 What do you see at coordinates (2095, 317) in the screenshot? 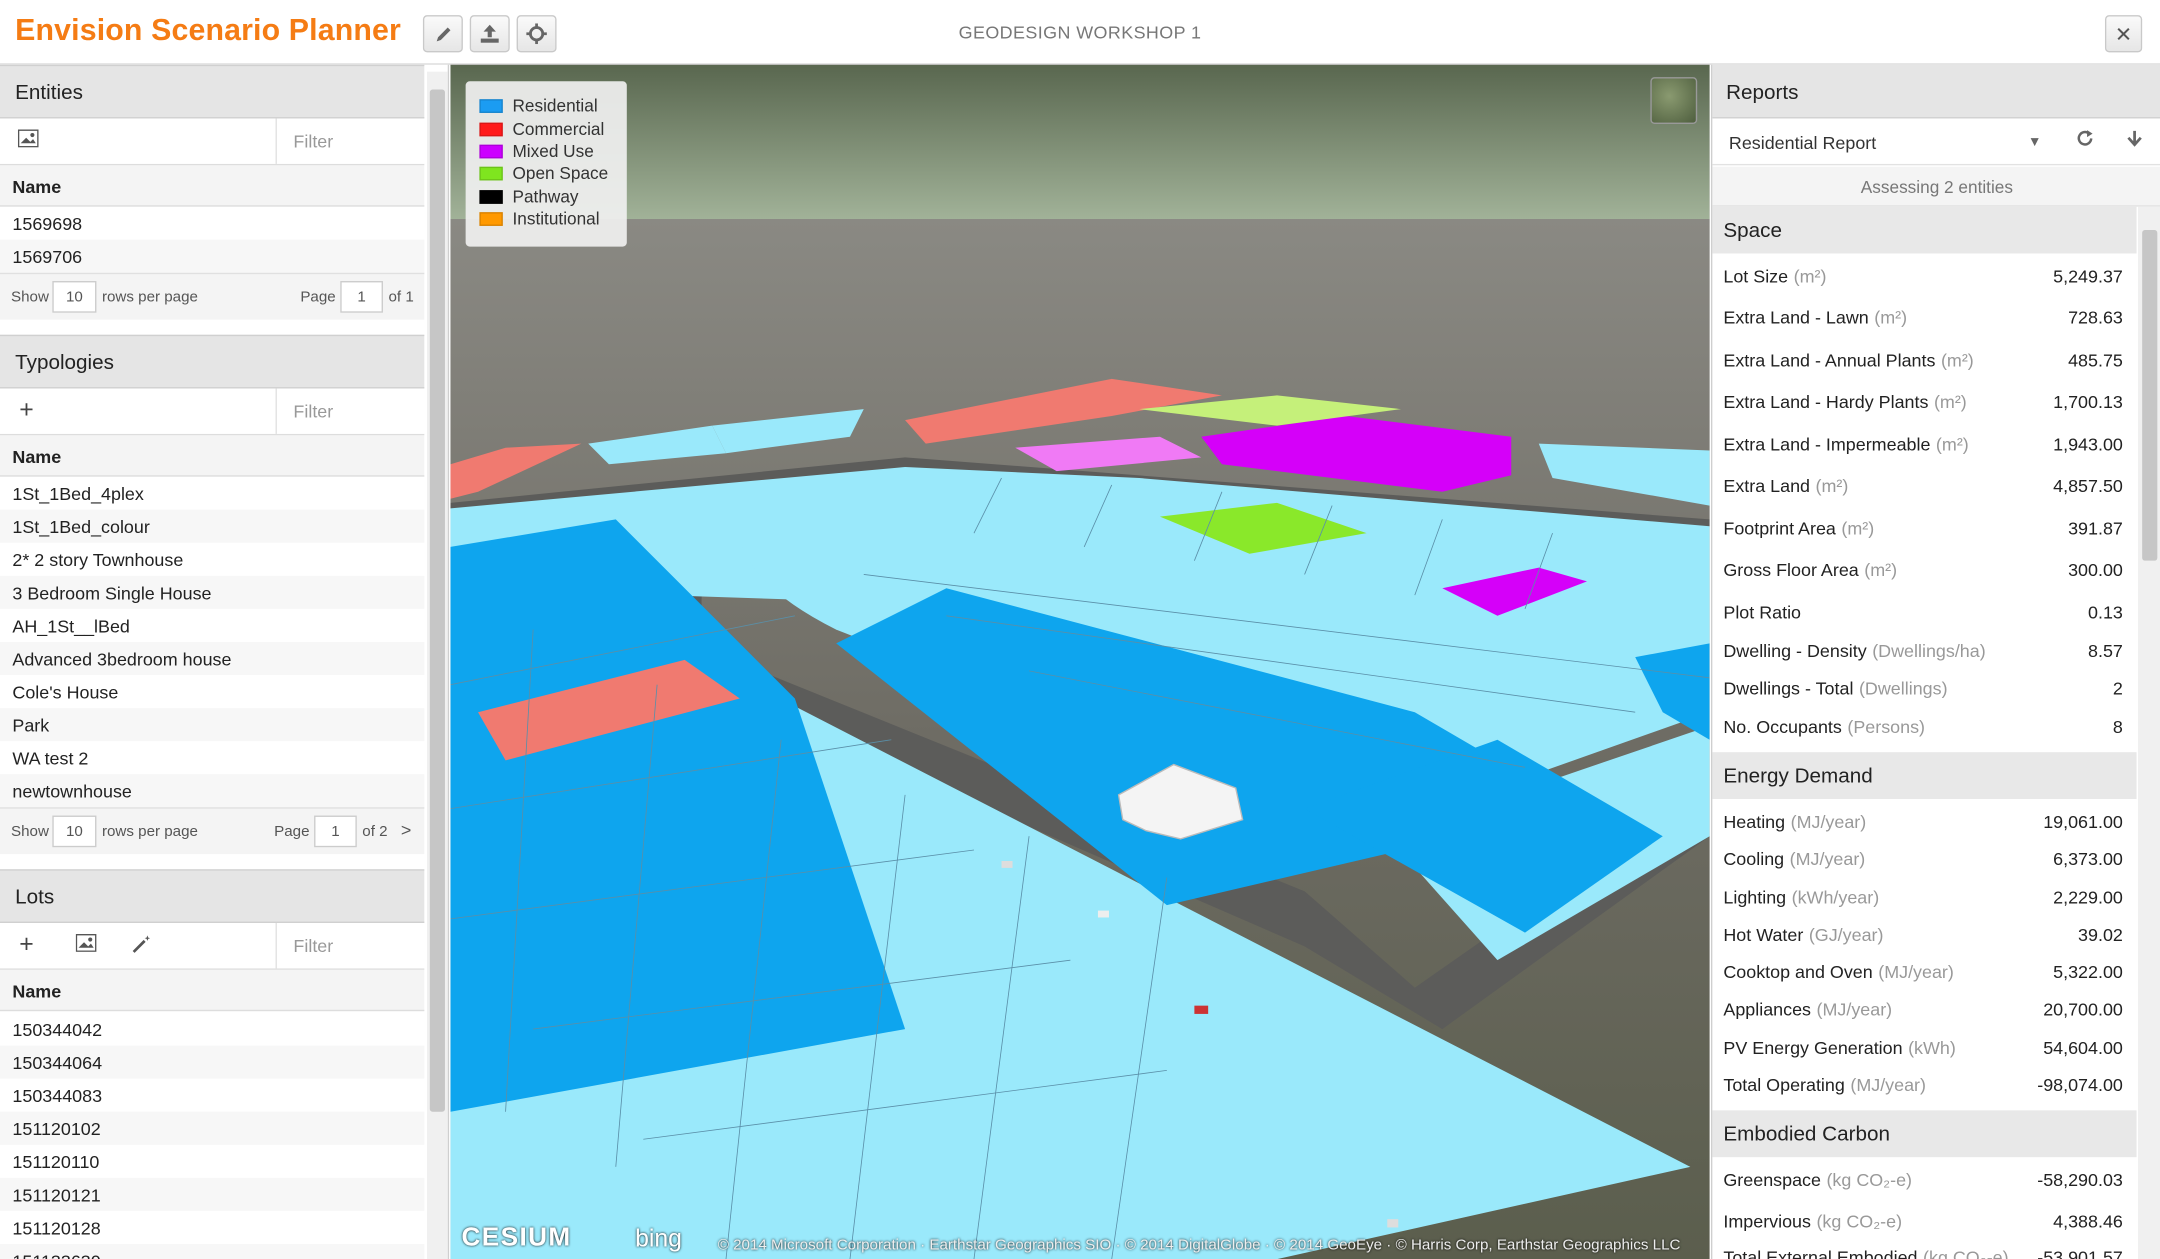
I see `metric-value: 728.63` at bounding box center [2095, 317].